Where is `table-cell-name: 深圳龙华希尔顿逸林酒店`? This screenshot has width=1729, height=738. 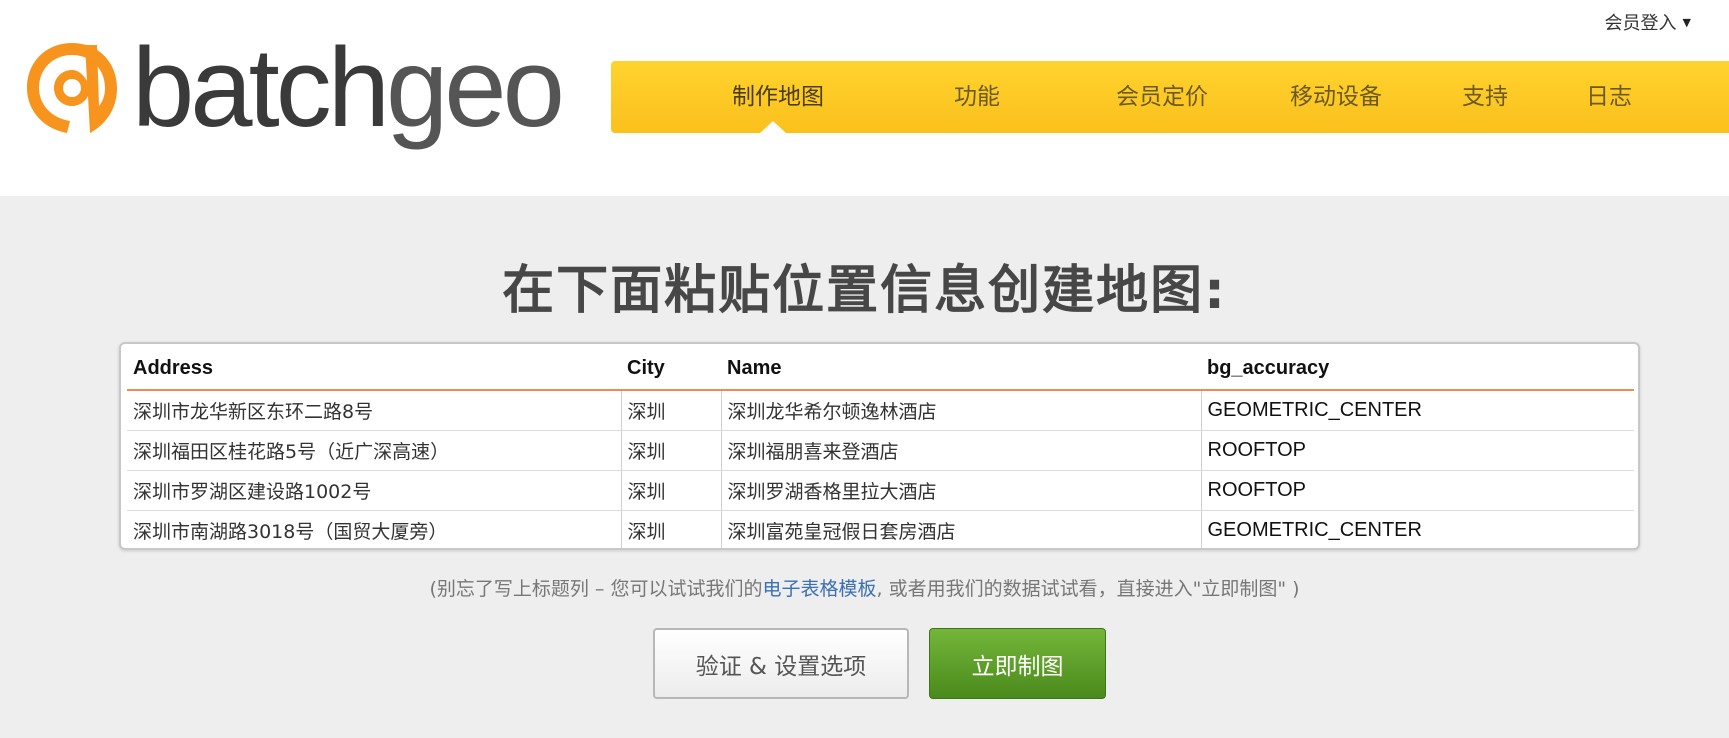 table-cell-name: 深圳龙华希尔顿逸林酒店 is located at coordinates (960, 410).